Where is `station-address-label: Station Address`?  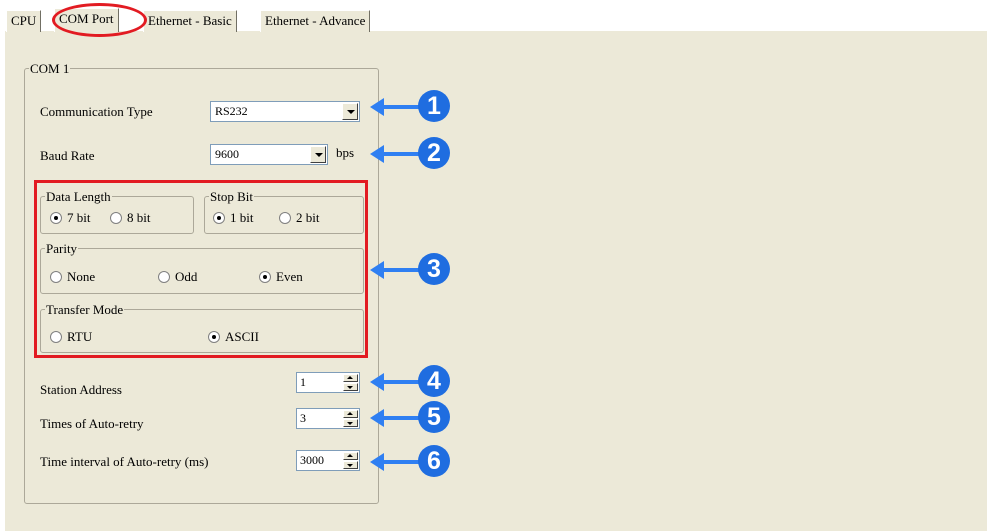
station-address-label: Station Address is located at coordinates (81, 389).